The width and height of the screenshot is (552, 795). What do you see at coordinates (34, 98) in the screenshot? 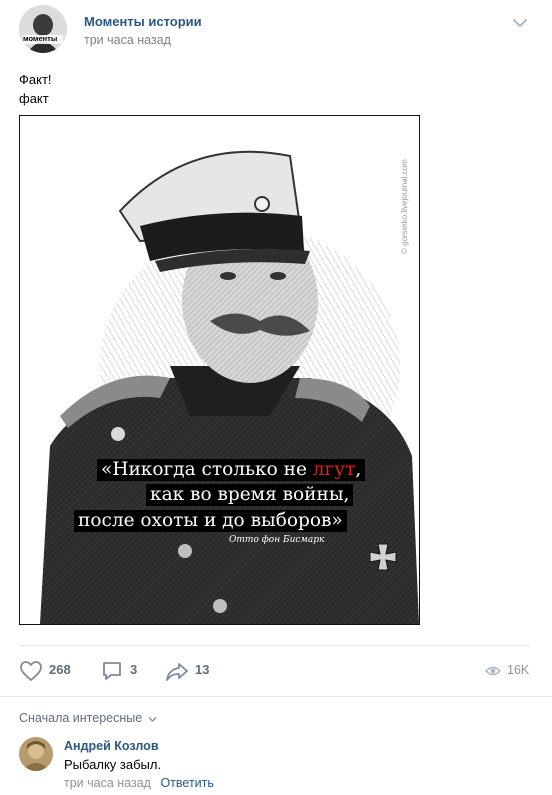
I see `post-text-line: факт` at bounding box center [34, 98].